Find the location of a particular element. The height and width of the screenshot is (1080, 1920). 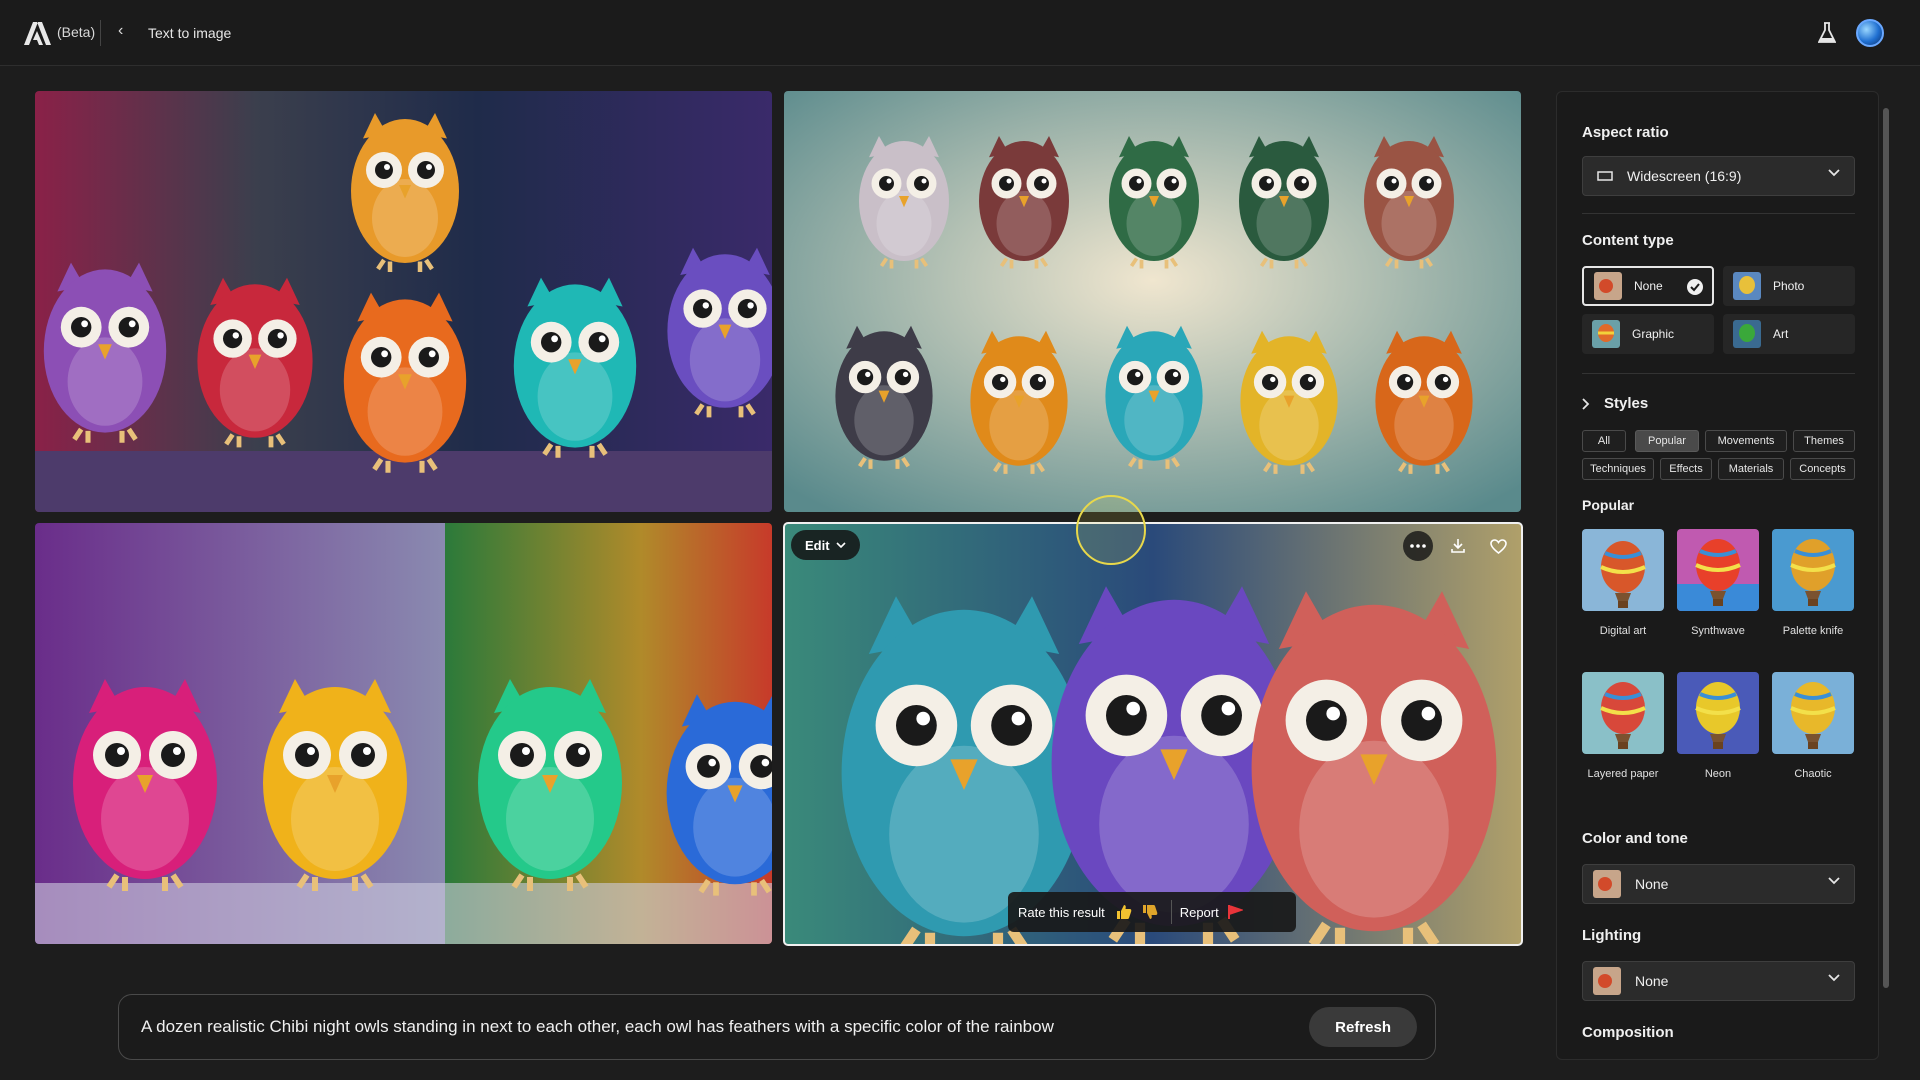

content-type-label: None is located at coordinates (1648, 286).